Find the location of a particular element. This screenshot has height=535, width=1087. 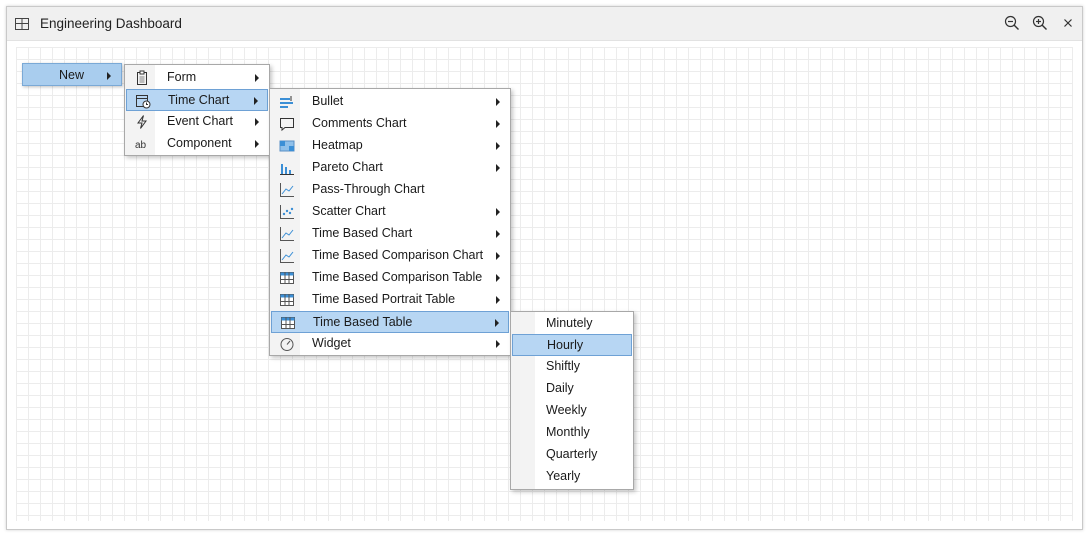

menu-item-shiftly: Shiftly is located at coordinates (572, 367).